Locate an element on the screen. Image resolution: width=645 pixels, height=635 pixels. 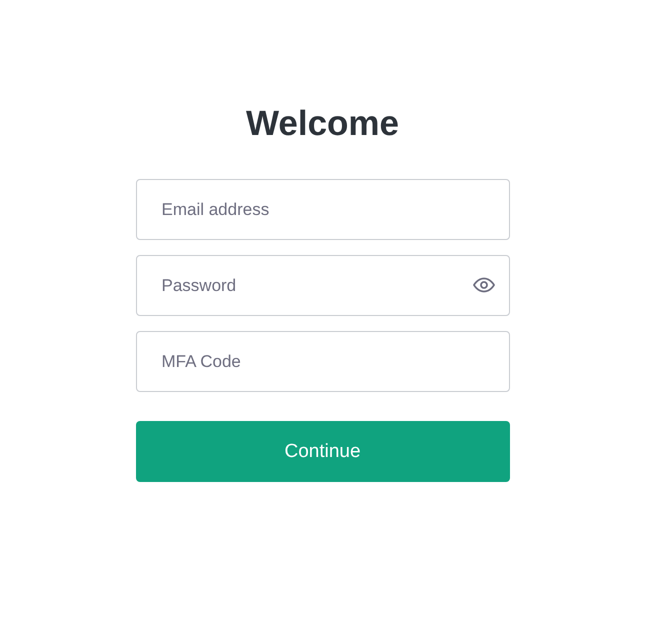
input-field: Email address is located at coordinates (323, 209).